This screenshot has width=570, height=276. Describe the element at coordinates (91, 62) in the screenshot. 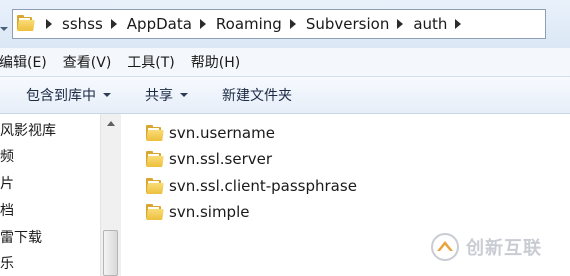

I see `menu-view: 查看(V)` at that location.